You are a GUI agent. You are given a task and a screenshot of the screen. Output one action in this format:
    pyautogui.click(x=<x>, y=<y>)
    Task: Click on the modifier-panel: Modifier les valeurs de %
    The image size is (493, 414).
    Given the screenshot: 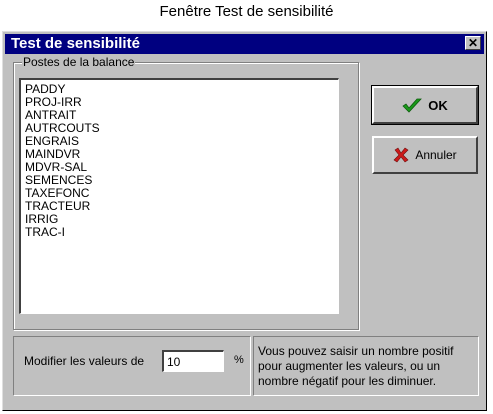 What is the action you would take?
    pyautogui.click(x=132, y=366)
    